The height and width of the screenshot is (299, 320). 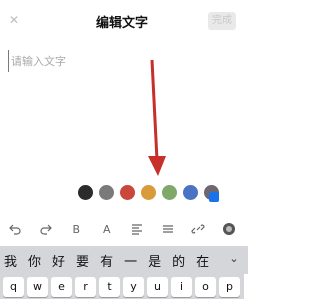 I want to click on watermark-logo, so click(x=226, y=197).